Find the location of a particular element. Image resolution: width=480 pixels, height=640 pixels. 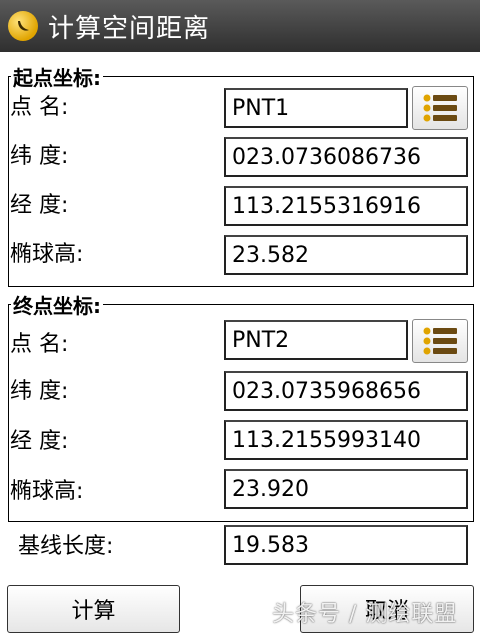

start-height-label: 椭球高: is located at coordinates (47, 254).